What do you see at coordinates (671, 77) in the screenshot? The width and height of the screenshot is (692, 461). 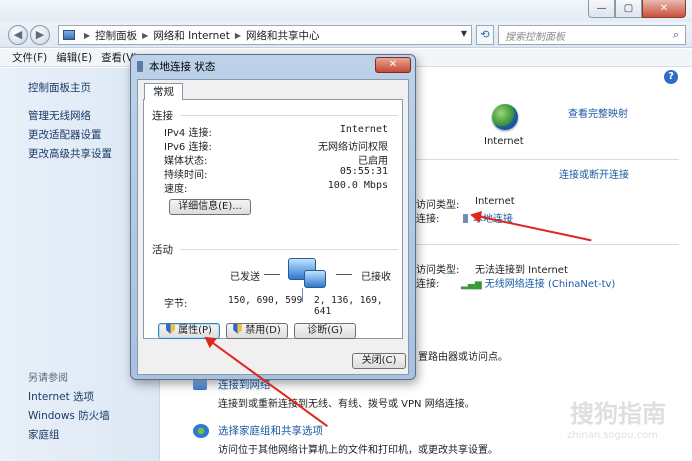 I see `help-icon: ?` at bounding box center [671, 77].